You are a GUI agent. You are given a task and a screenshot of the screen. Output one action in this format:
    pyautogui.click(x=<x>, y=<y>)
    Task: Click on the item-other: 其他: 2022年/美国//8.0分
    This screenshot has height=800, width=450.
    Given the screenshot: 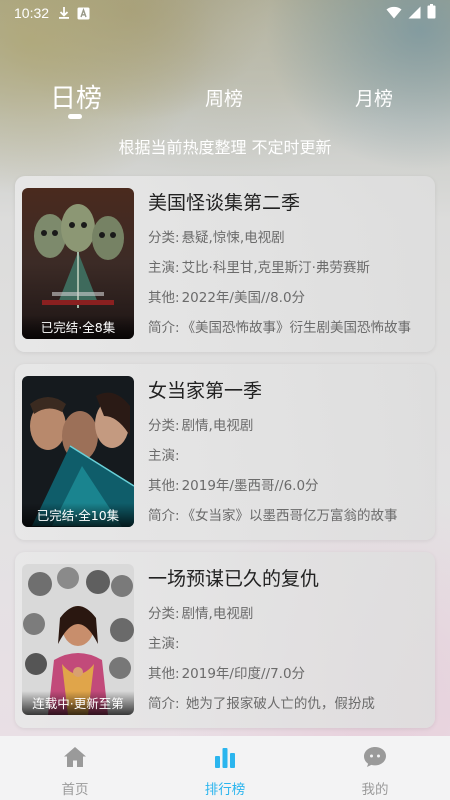 What is the action you would take?
    pyautogui.click(x=227, y=298)
    